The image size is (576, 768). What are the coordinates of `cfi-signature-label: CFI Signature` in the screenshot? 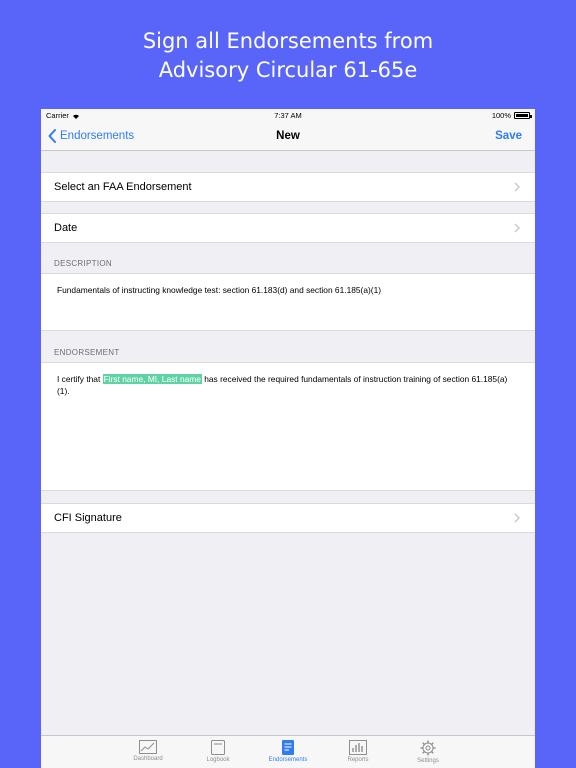 It's located at (88, 518).